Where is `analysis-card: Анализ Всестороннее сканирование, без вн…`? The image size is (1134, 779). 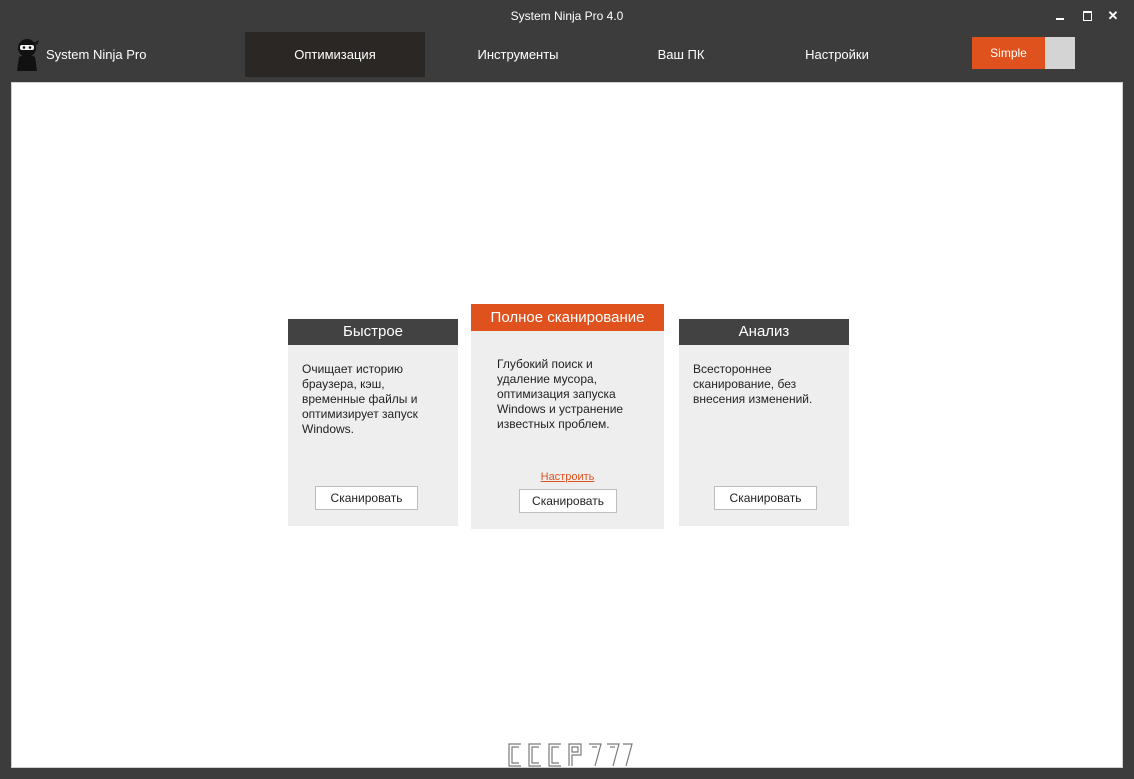 analysis-card: Анализ Всестороннее сканирование, без вн… is located at coordinates (764, 422).